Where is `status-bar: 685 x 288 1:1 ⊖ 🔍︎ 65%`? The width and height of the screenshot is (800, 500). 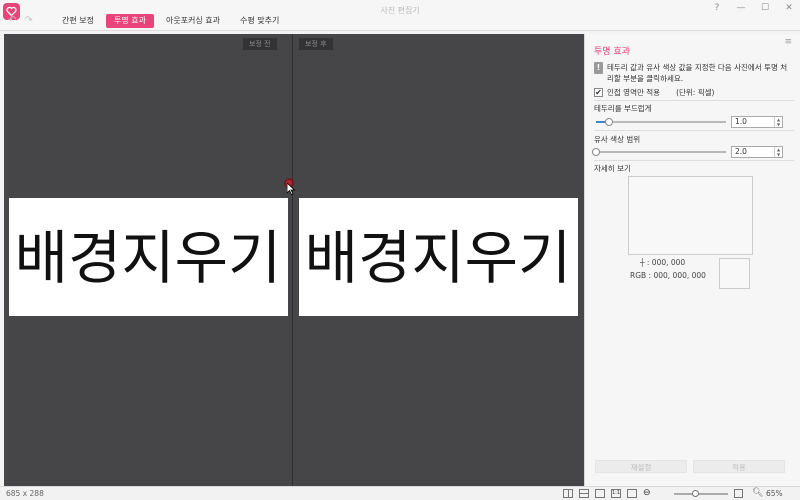
status-bar: 685 x 288 1:1 ⊖ 🔍︎ 65% is located at coordinates (400, 493).